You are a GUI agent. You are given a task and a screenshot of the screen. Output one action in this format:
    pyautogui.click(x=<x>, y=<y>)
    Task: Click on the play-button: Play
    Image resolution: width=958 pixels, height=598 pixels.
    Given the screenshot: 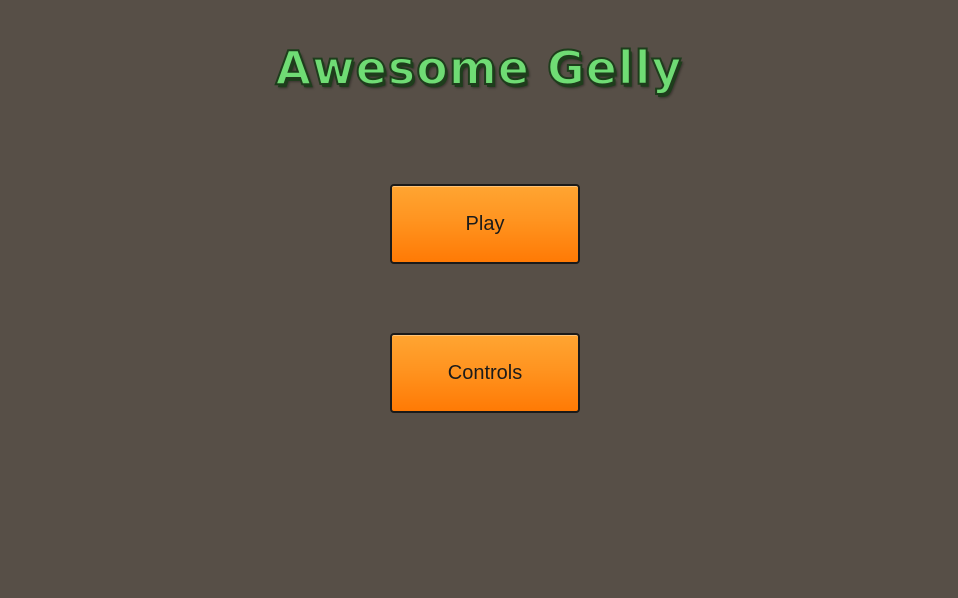 What is the action you would take?
    pyautogui.click(x=485, y=224)
    